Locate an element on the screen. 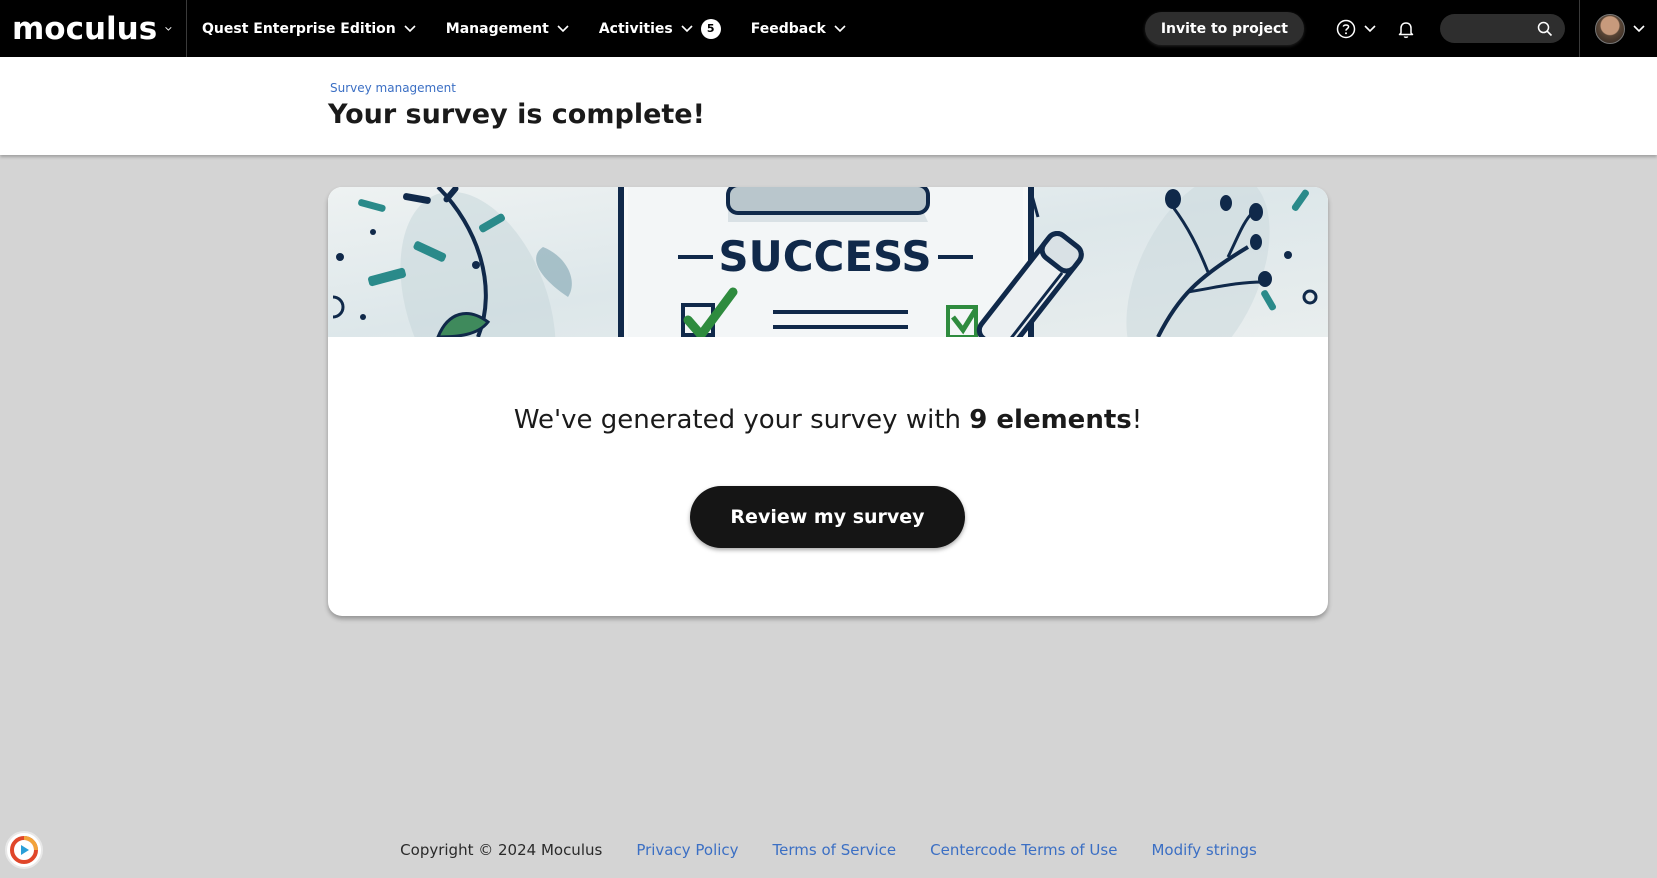  activities-count-badge: 5 is located at coordinates (710, 28).